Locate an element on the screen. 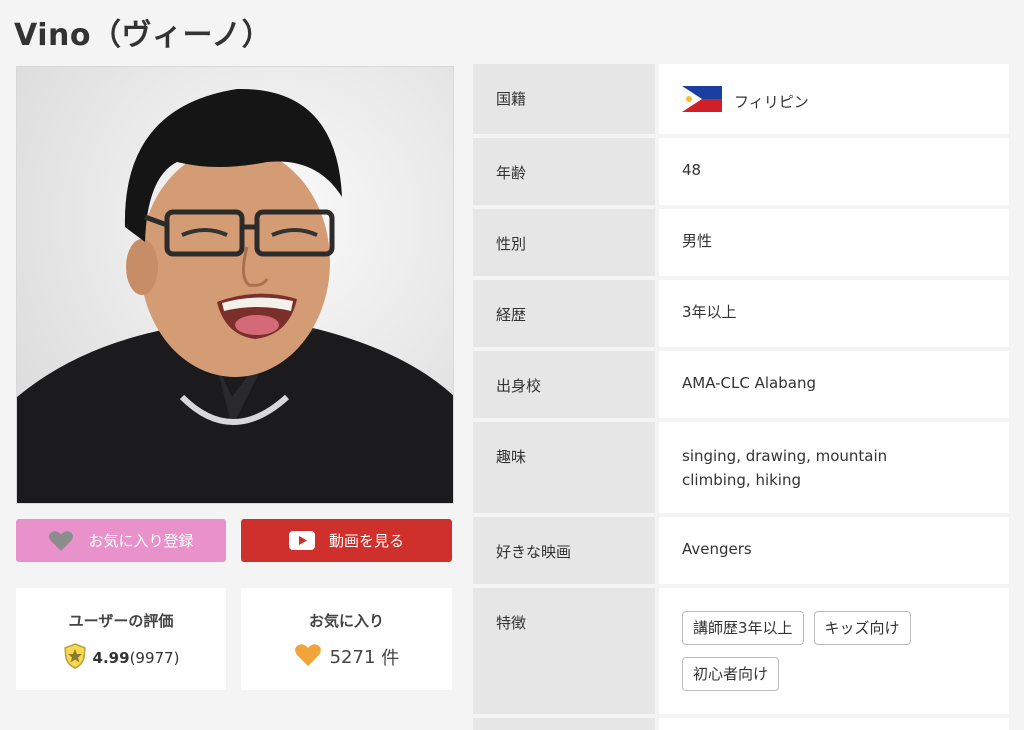  profile-row-gender: 性別 男性 is located at coordinates (741, 242).